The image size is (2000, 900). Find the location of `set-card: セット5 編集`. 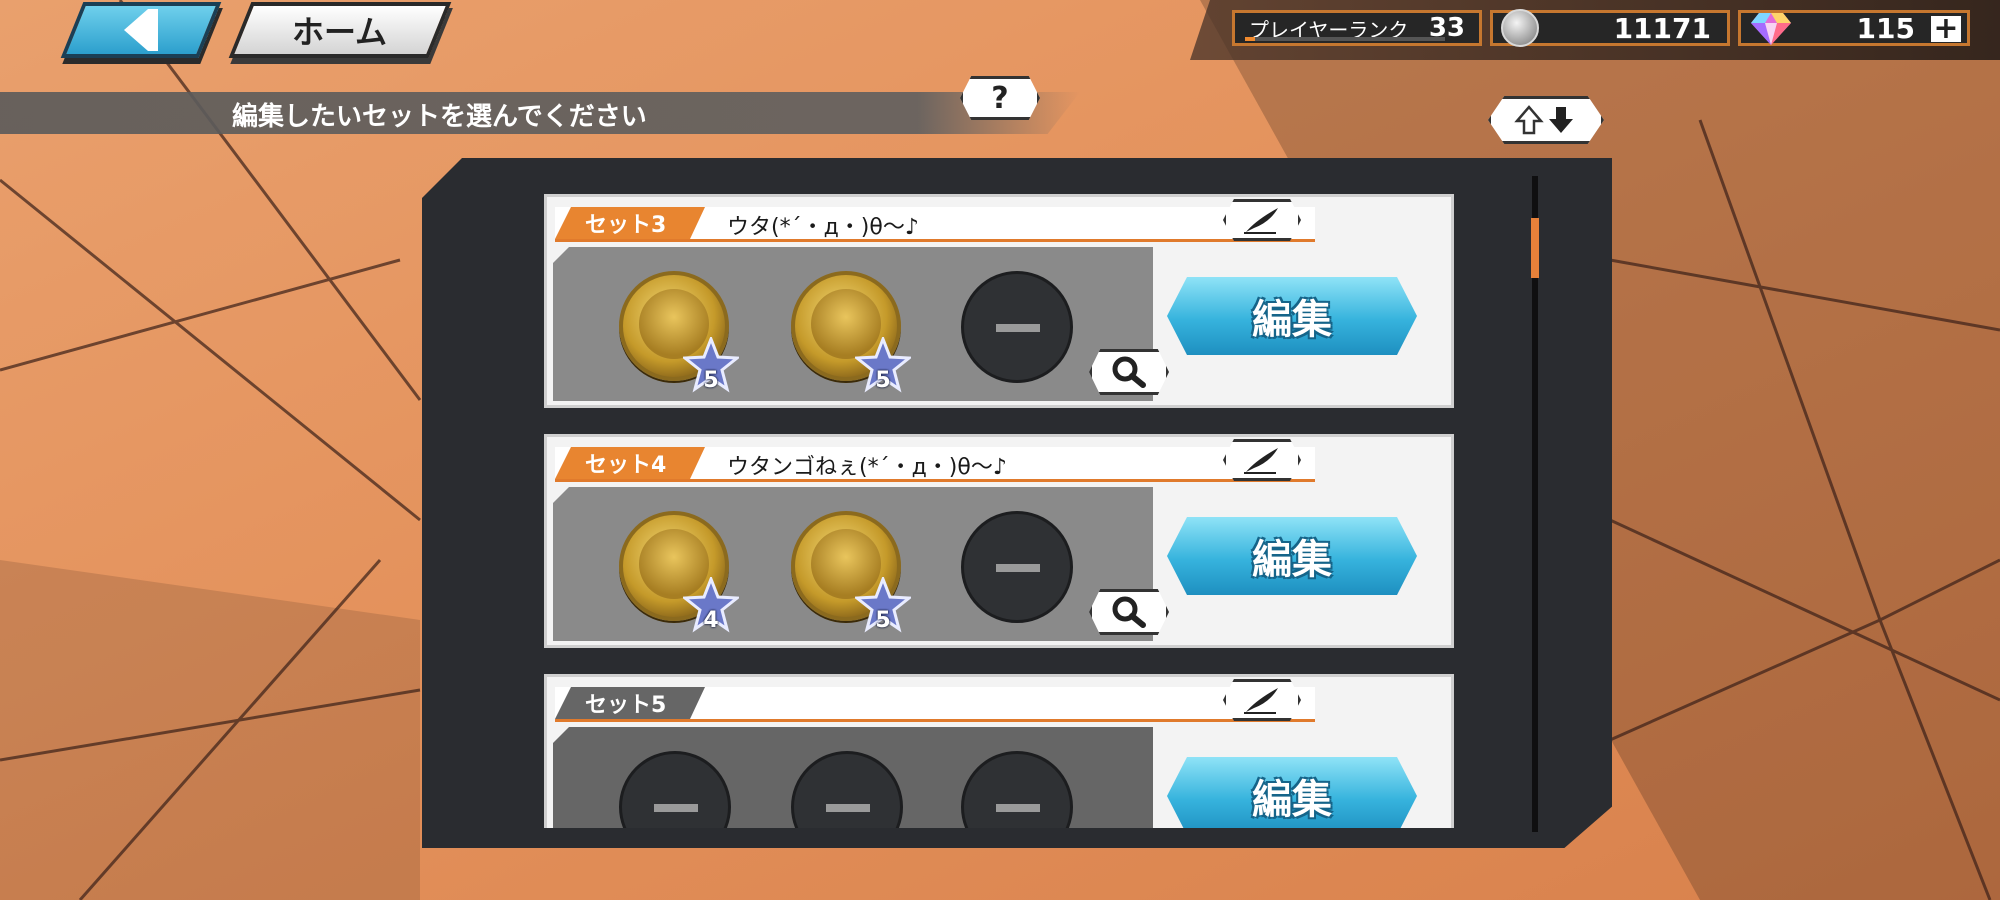

set-card: セット5 編集 is located at coordinates (999, 751).